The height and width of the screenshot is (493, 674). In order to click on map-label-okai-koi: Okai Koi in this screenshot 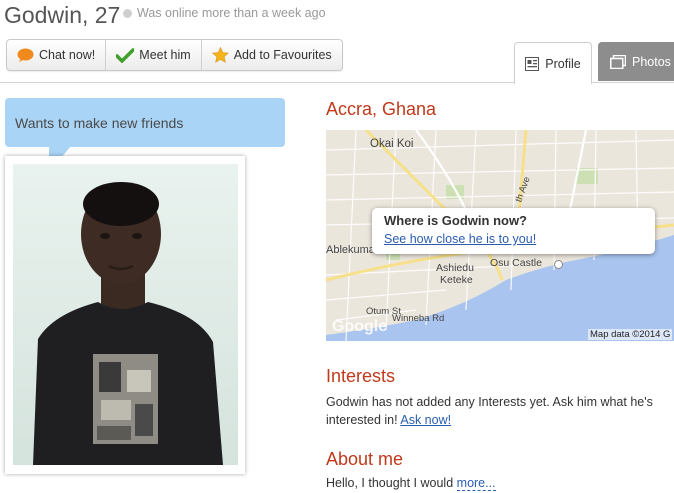, I will do `click(392, 144)`.